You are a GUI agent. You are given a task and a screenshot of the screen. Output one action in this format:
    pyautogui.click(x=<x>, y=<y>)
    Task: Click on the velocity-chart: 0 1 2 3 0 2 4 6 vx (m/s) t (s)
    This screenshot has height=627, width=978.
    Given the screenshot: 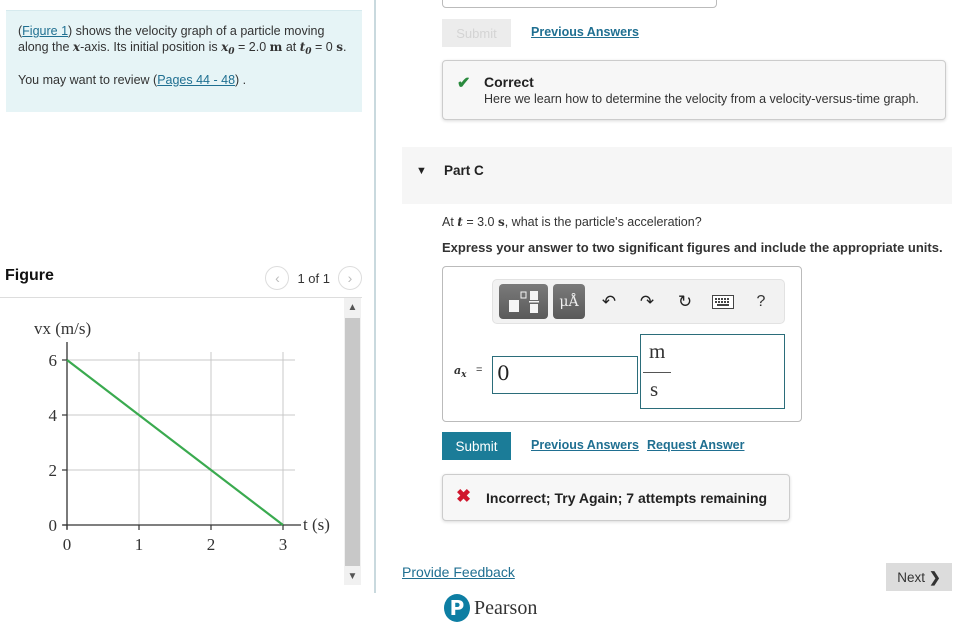 What is the action you would take?
    pyautogui.click(x=182, y=436)
    